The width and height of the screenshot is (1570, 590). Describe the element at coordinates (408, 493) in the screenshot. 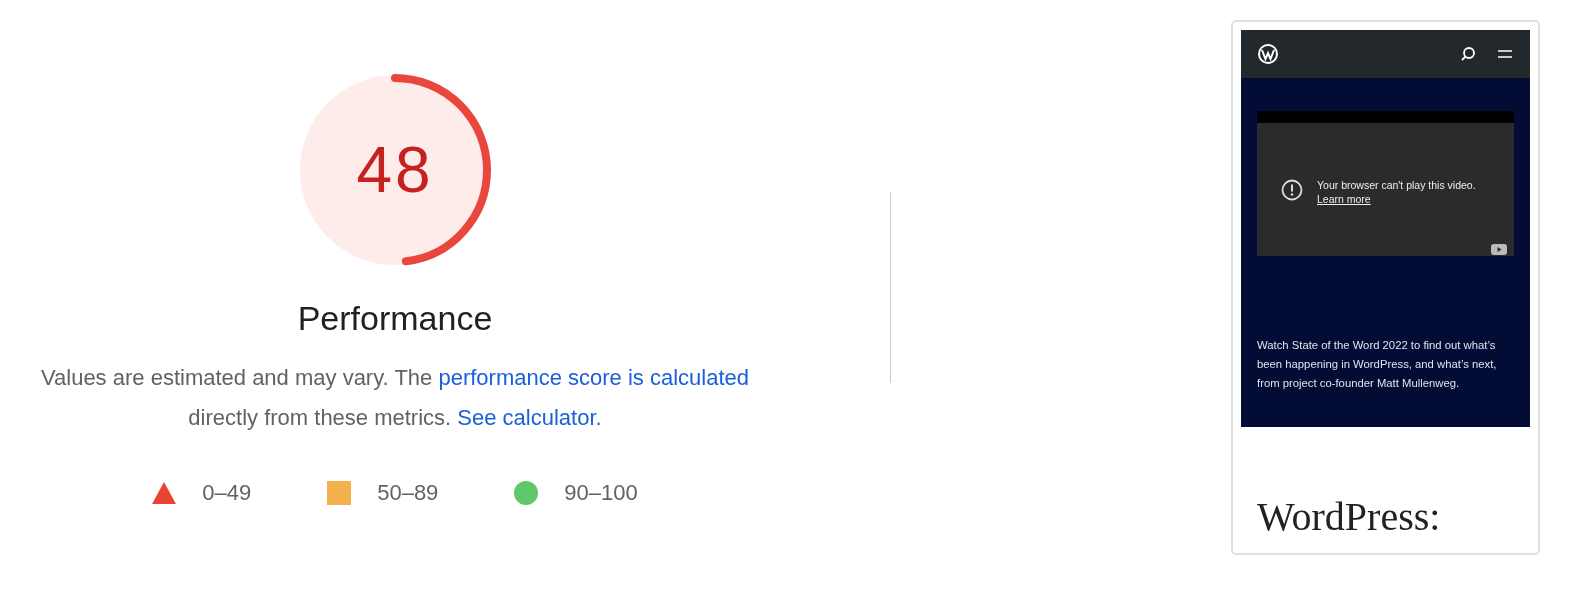

I see `legend-label: 50–89` at that location.